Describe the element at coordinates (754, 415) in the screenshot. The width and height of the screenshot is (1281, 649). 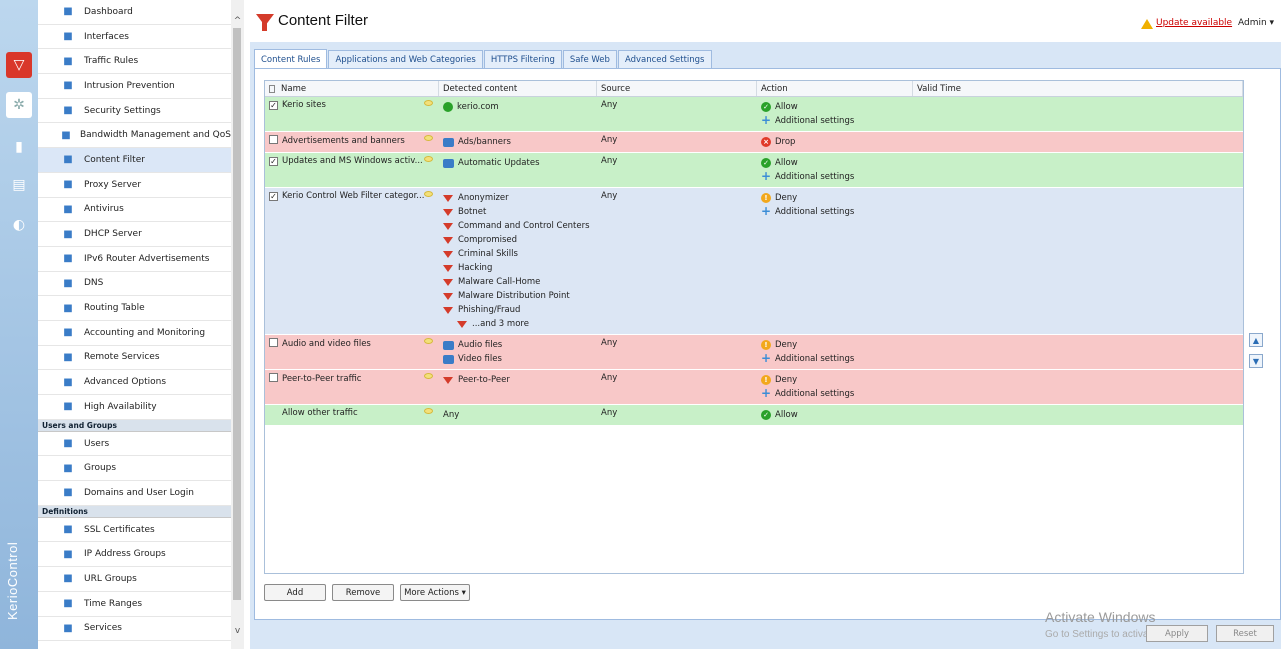
I see `table-row: Allow other traffic Any Any ✓ Allow` at that location.